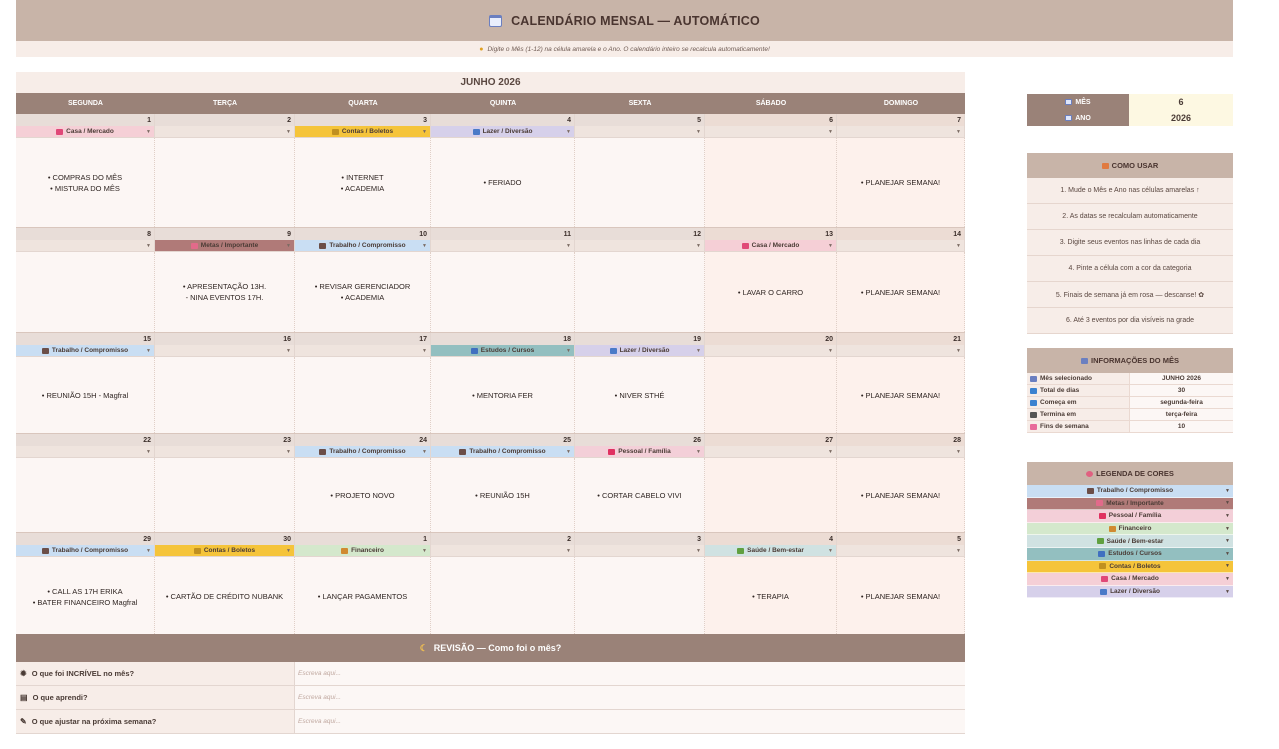  I want to click on legend-item: Trabalho / Compromisso ▼, so click(1130, 491).